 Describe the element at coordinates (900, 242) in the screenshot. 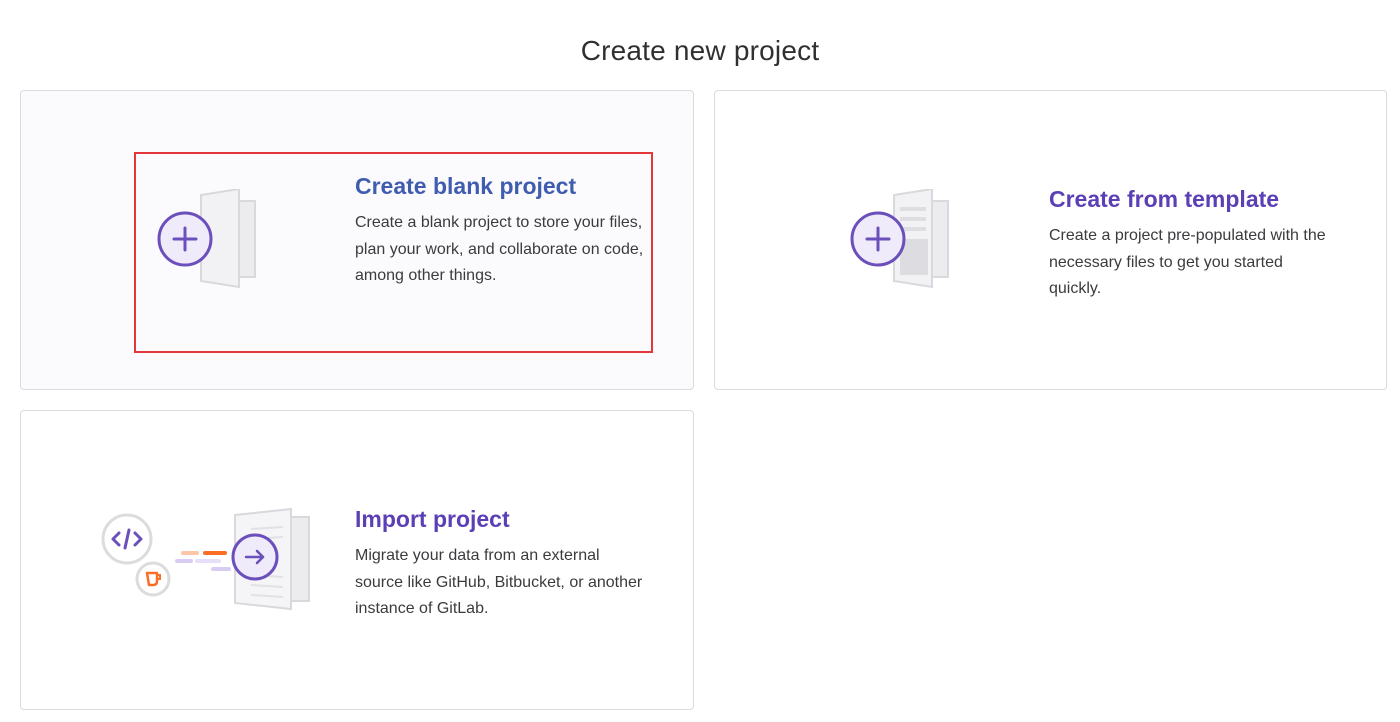

I see `template-project-icon` at that location.